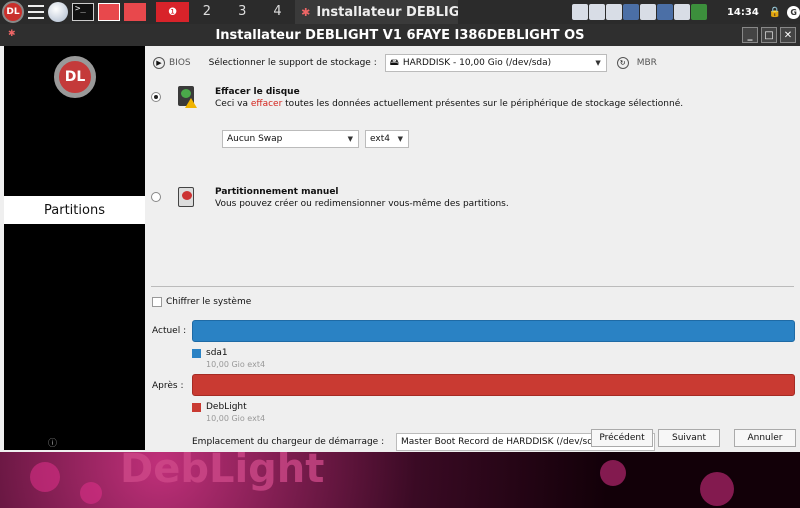  What do you see at coordinates (689, 438) in the screenshot?
I see `next-button: Suivant` at bounding box center [689, 438].